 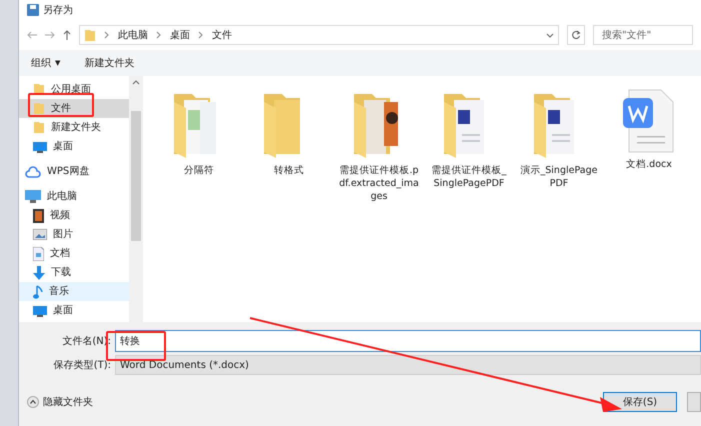 What do you see at coordinates (319, 35) in the screenshot?
I see `address-bar: 此电脑 桌面 文件` at bounding box center [319, 35].